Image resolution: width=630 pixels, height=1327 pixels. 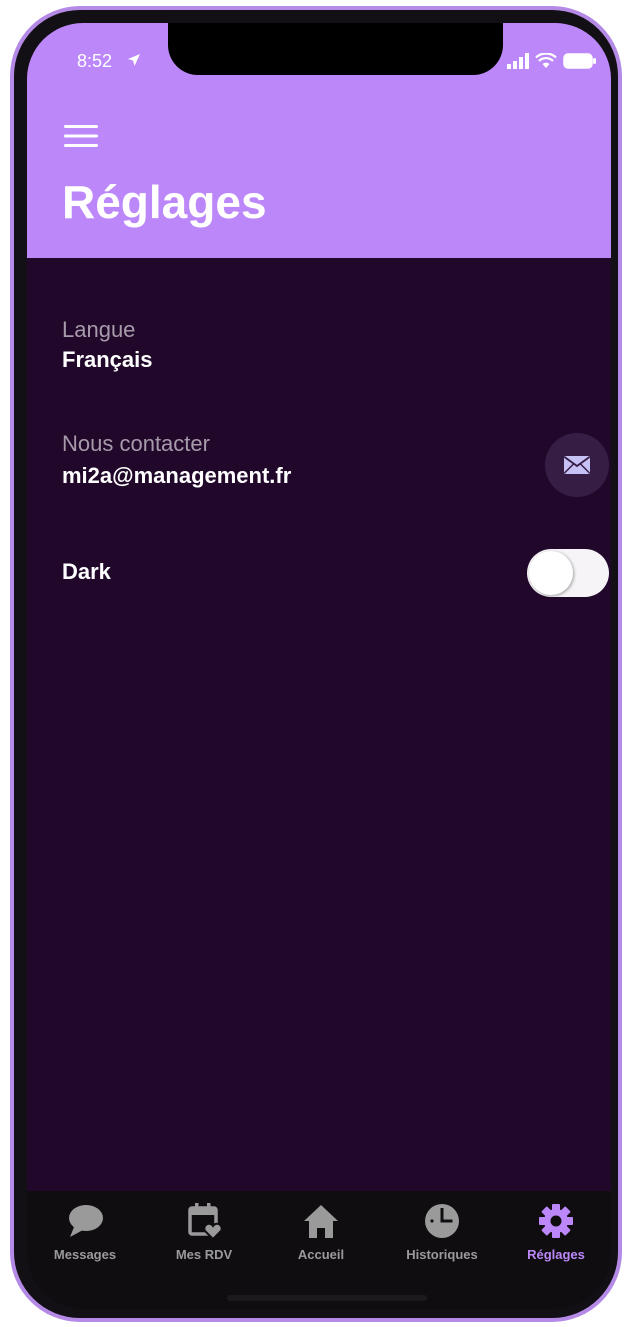 What do you see at coordinates (164, 202) in the screenshot?
I see `page-title: Réglages` at bounding box center [164, 202].